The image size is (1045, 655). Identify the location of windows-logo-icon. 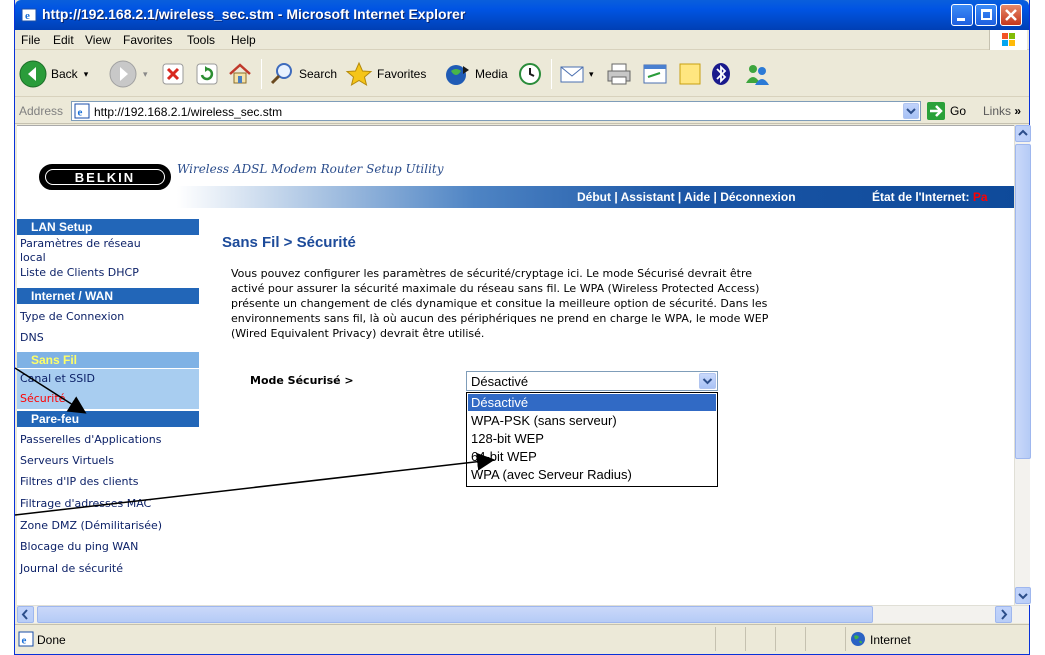
(1008, 40).